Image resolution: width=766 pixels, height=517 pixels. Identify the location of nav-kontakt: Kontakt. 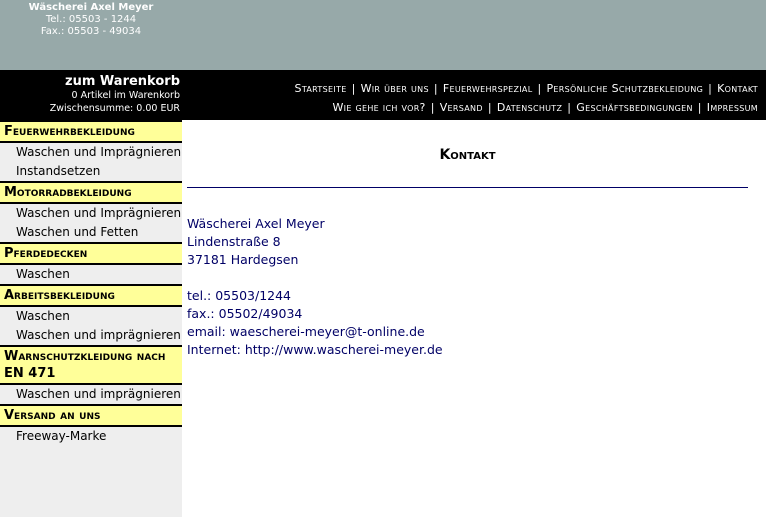
(737, 88).